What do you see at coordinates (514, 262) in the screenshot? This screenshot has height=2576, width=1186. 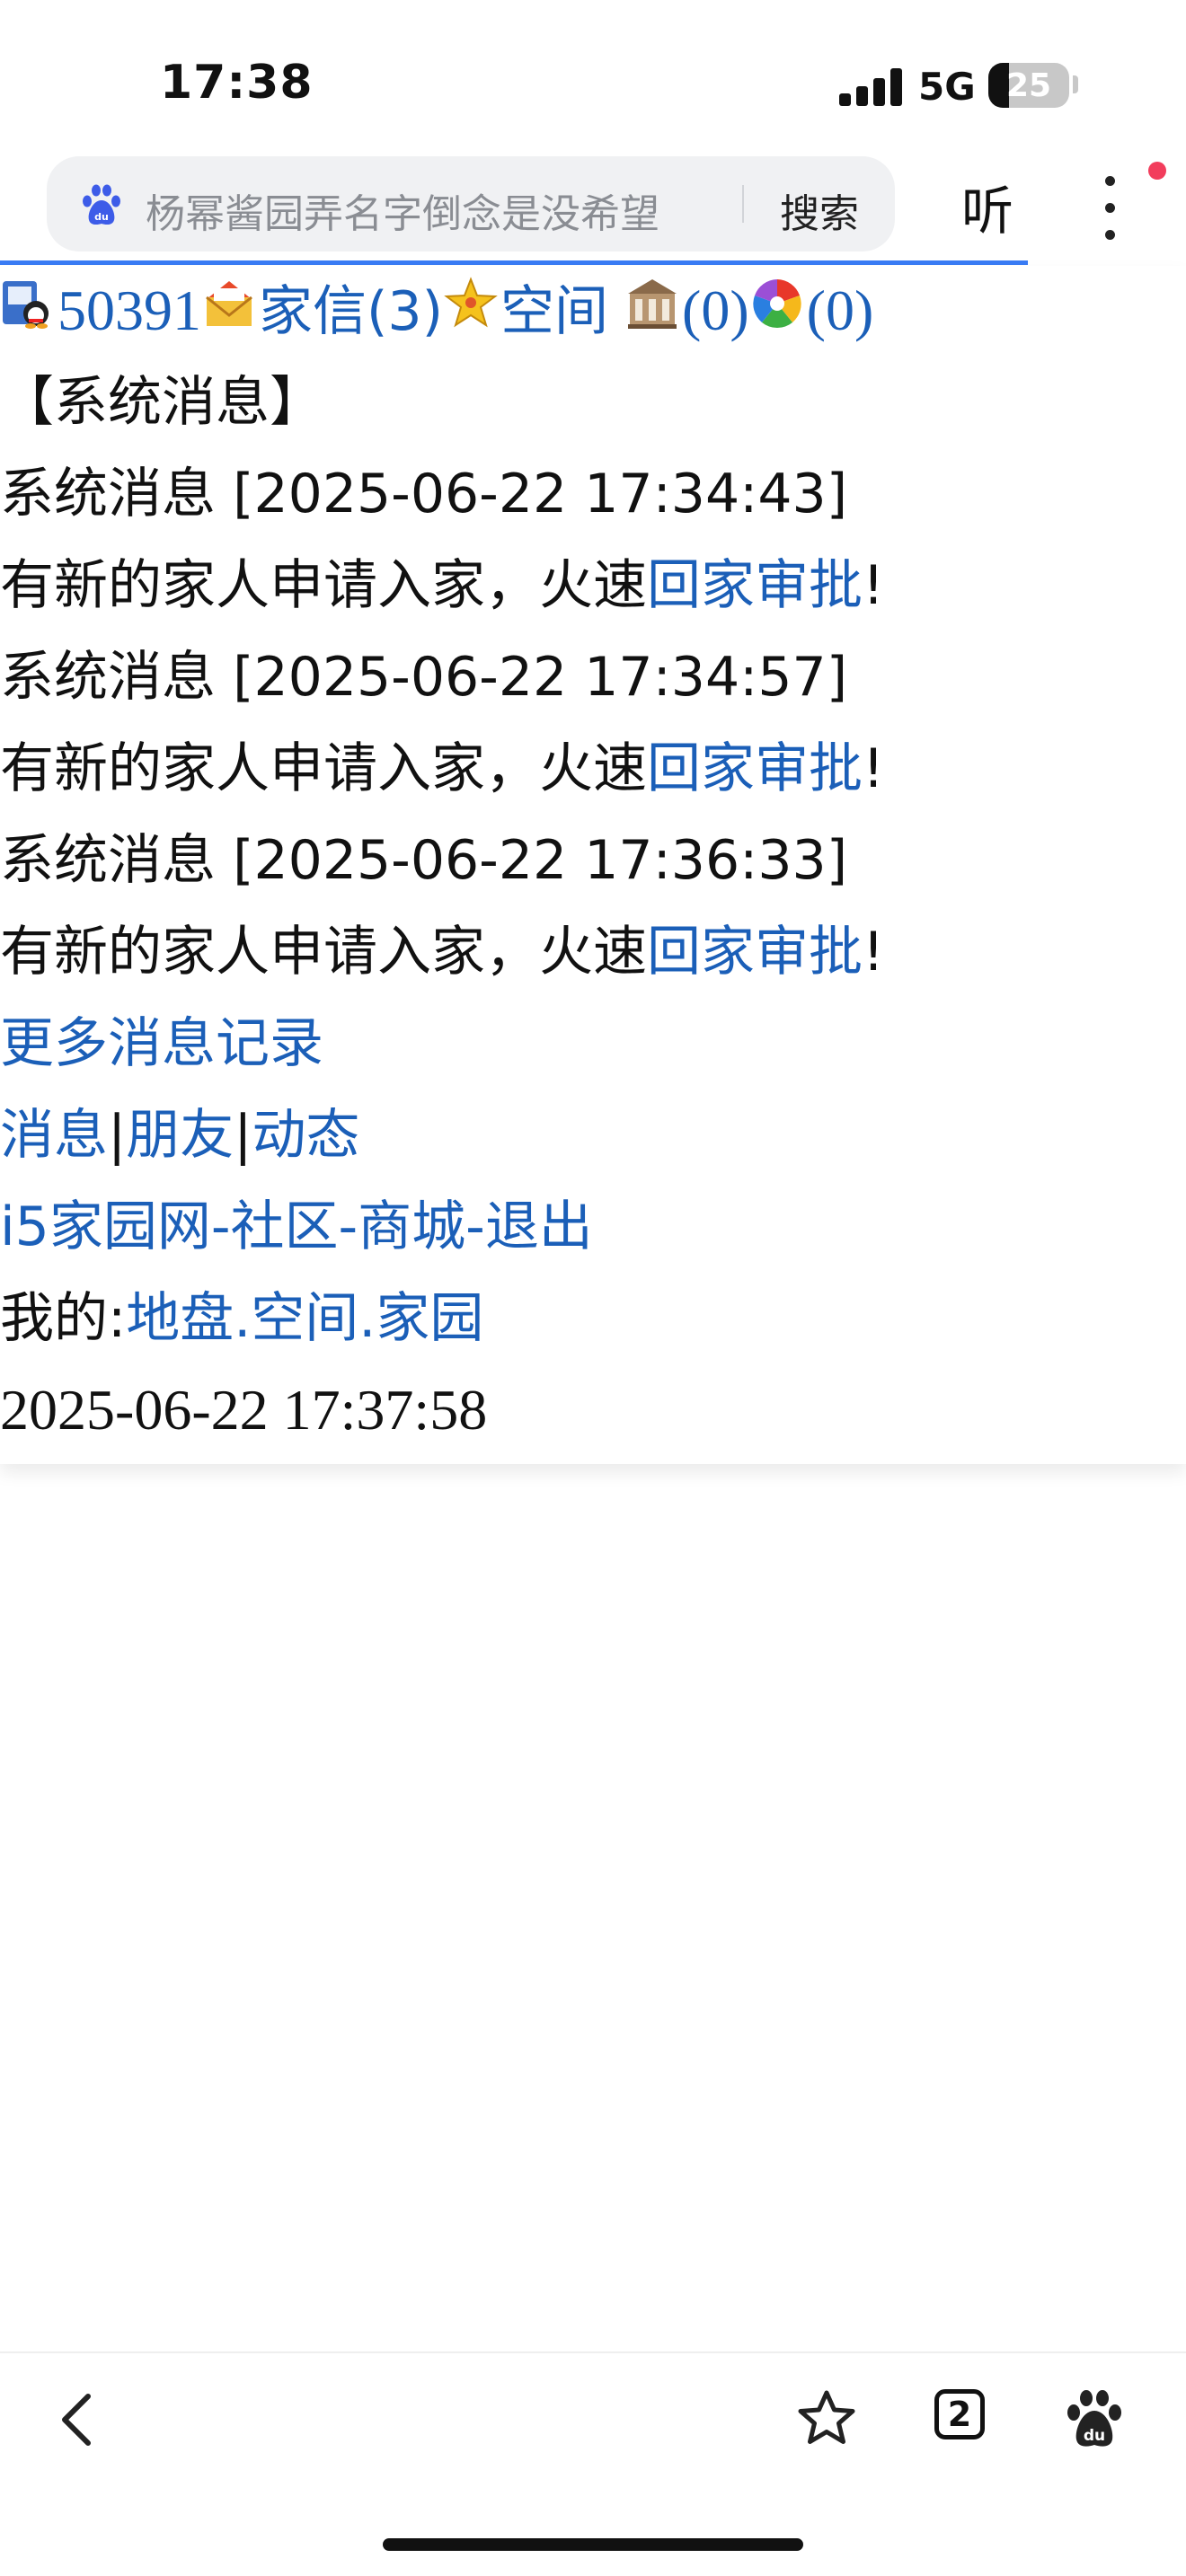 I see `page-load-progress` at bounding box center [514, 262].